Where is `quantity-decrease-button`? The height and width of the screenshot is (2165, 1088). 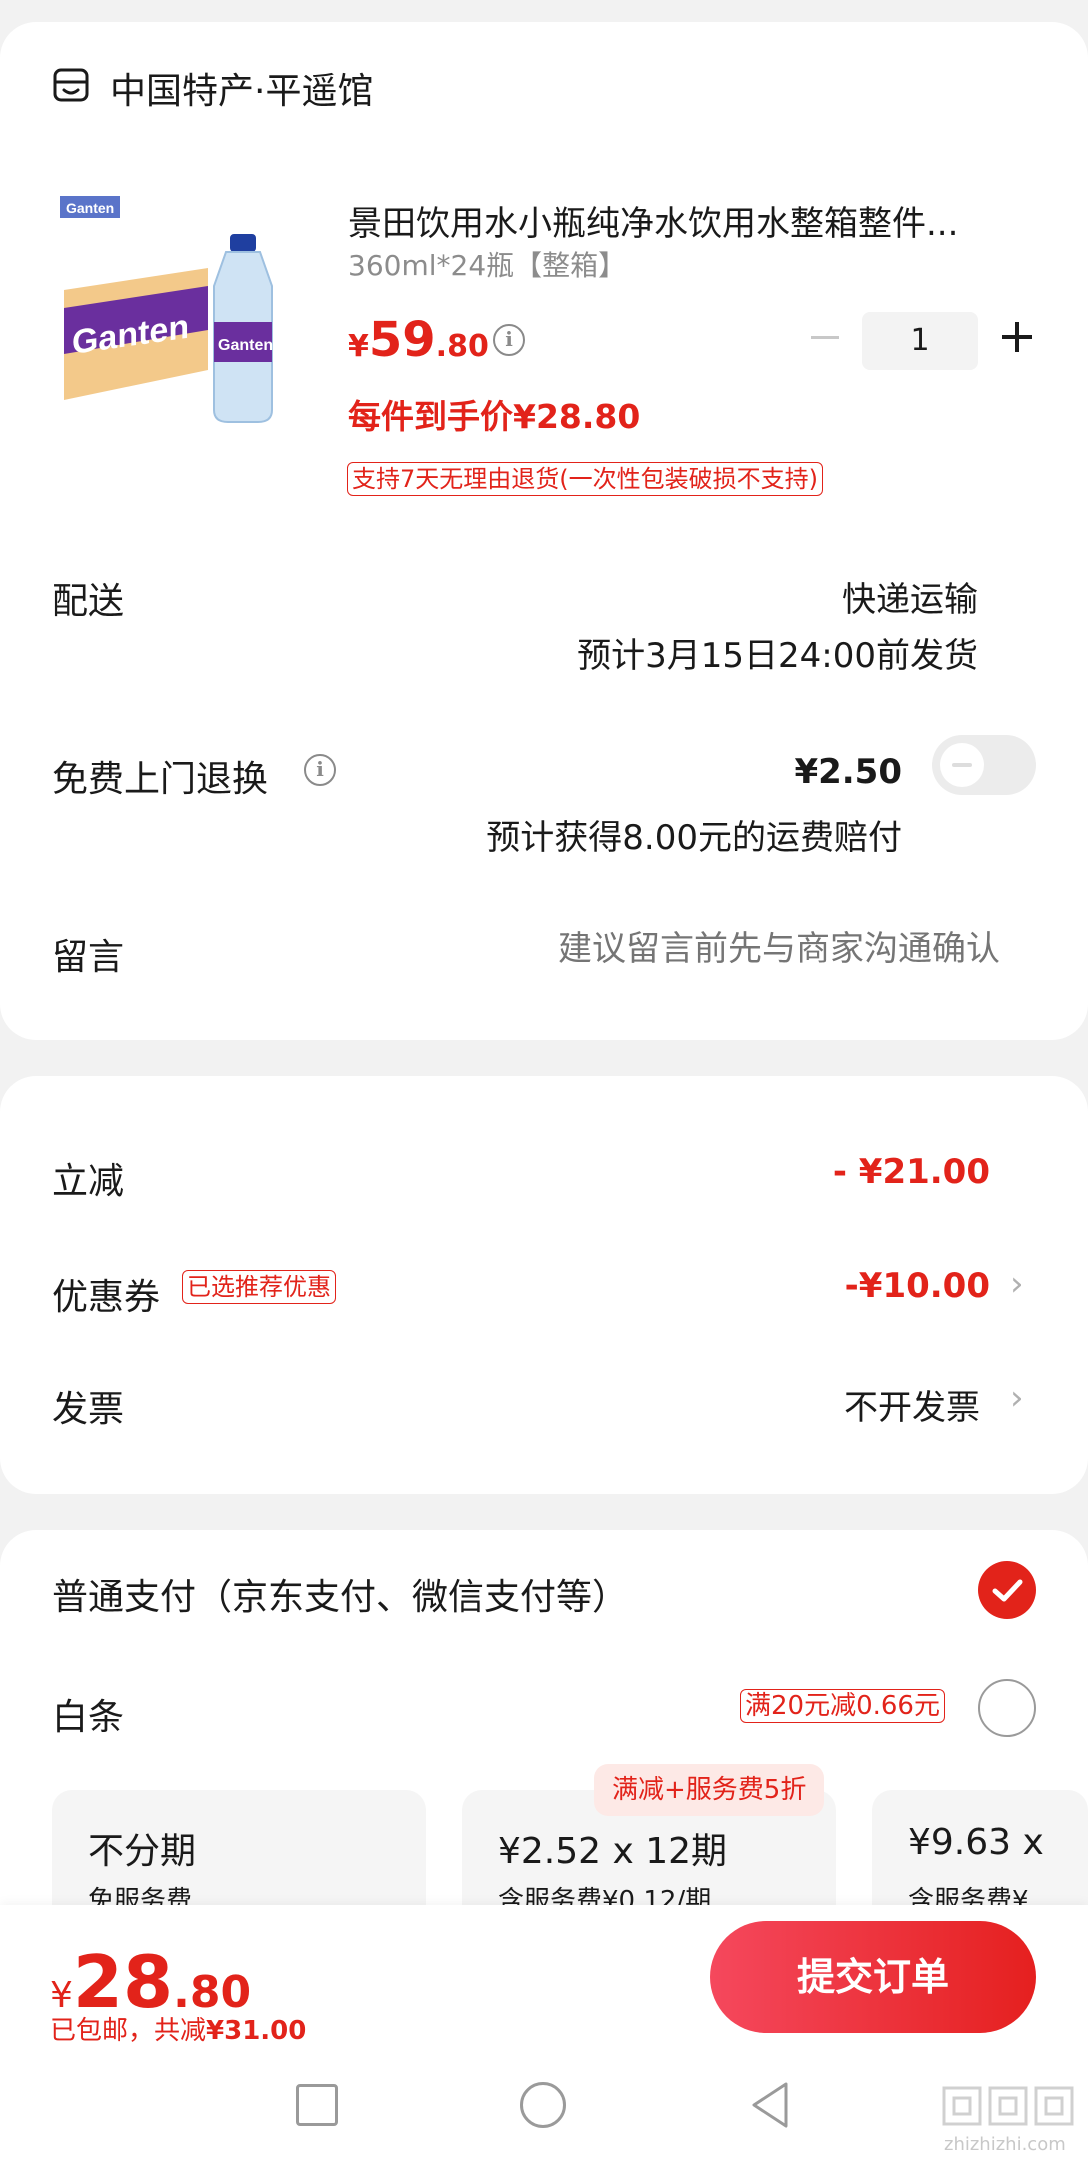
quantity-decrease-button is located at coordinates (825, 338).